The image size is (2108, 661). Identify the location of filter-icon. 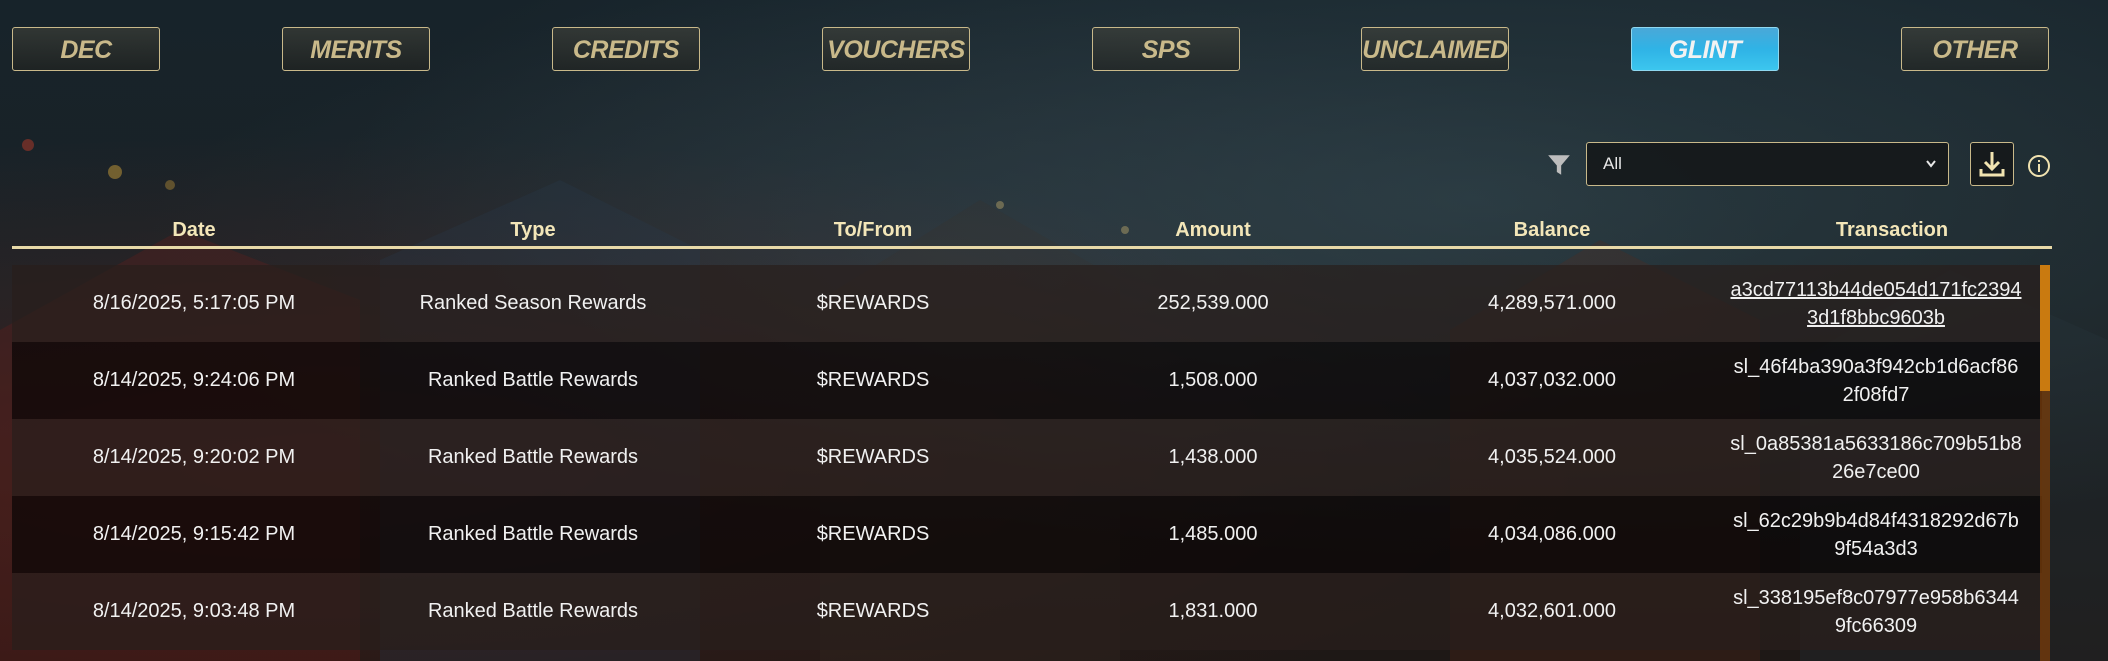
(1559, 165).